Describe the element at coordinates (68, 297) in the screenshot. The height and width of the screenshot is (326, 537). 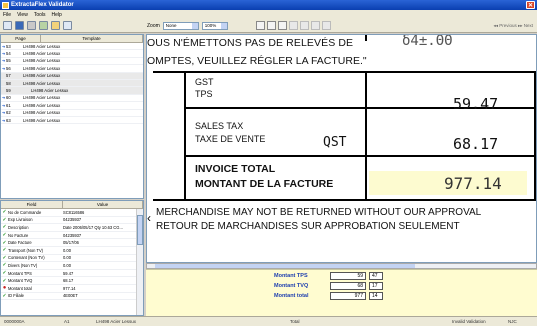
I see `field-row: ✓ ID Filiale 4E00ET` at that location.